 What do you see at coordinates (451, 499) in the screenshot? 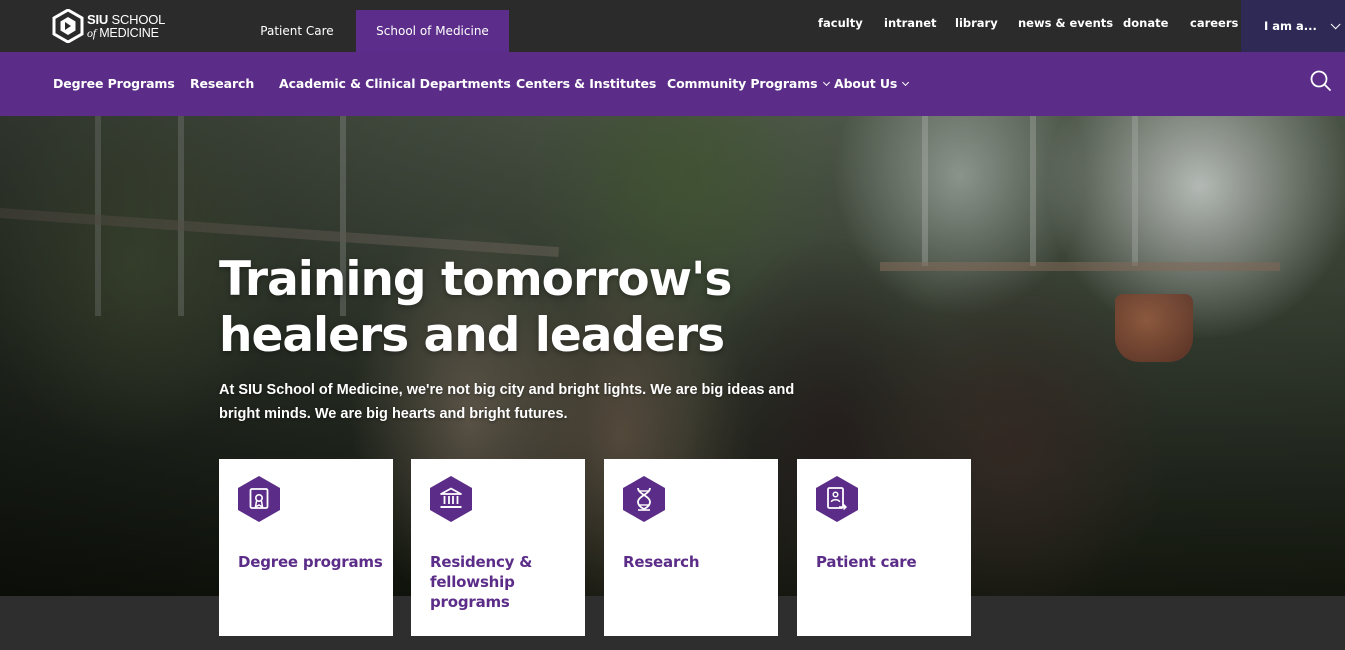
I see `institution-icon` at bounding box center [451, 499].